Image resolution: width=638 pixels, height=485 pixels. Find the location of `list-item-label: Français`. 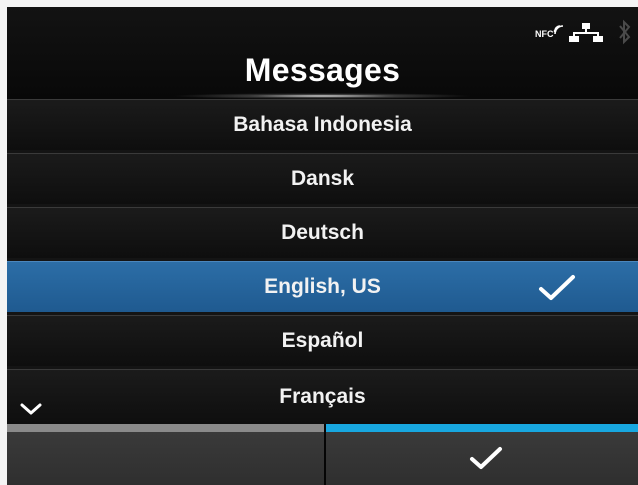

list-item-label: Français is located at coordinates (322, 396).